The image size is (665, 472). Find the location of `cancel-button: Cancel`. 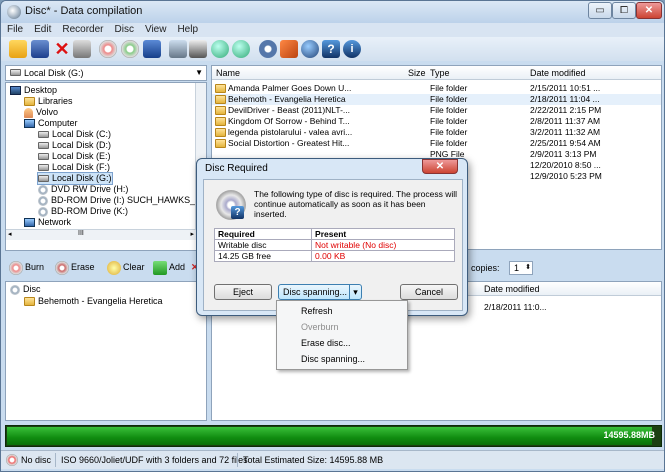

cancel-button: Cancel is located at coordinates (429, 292).